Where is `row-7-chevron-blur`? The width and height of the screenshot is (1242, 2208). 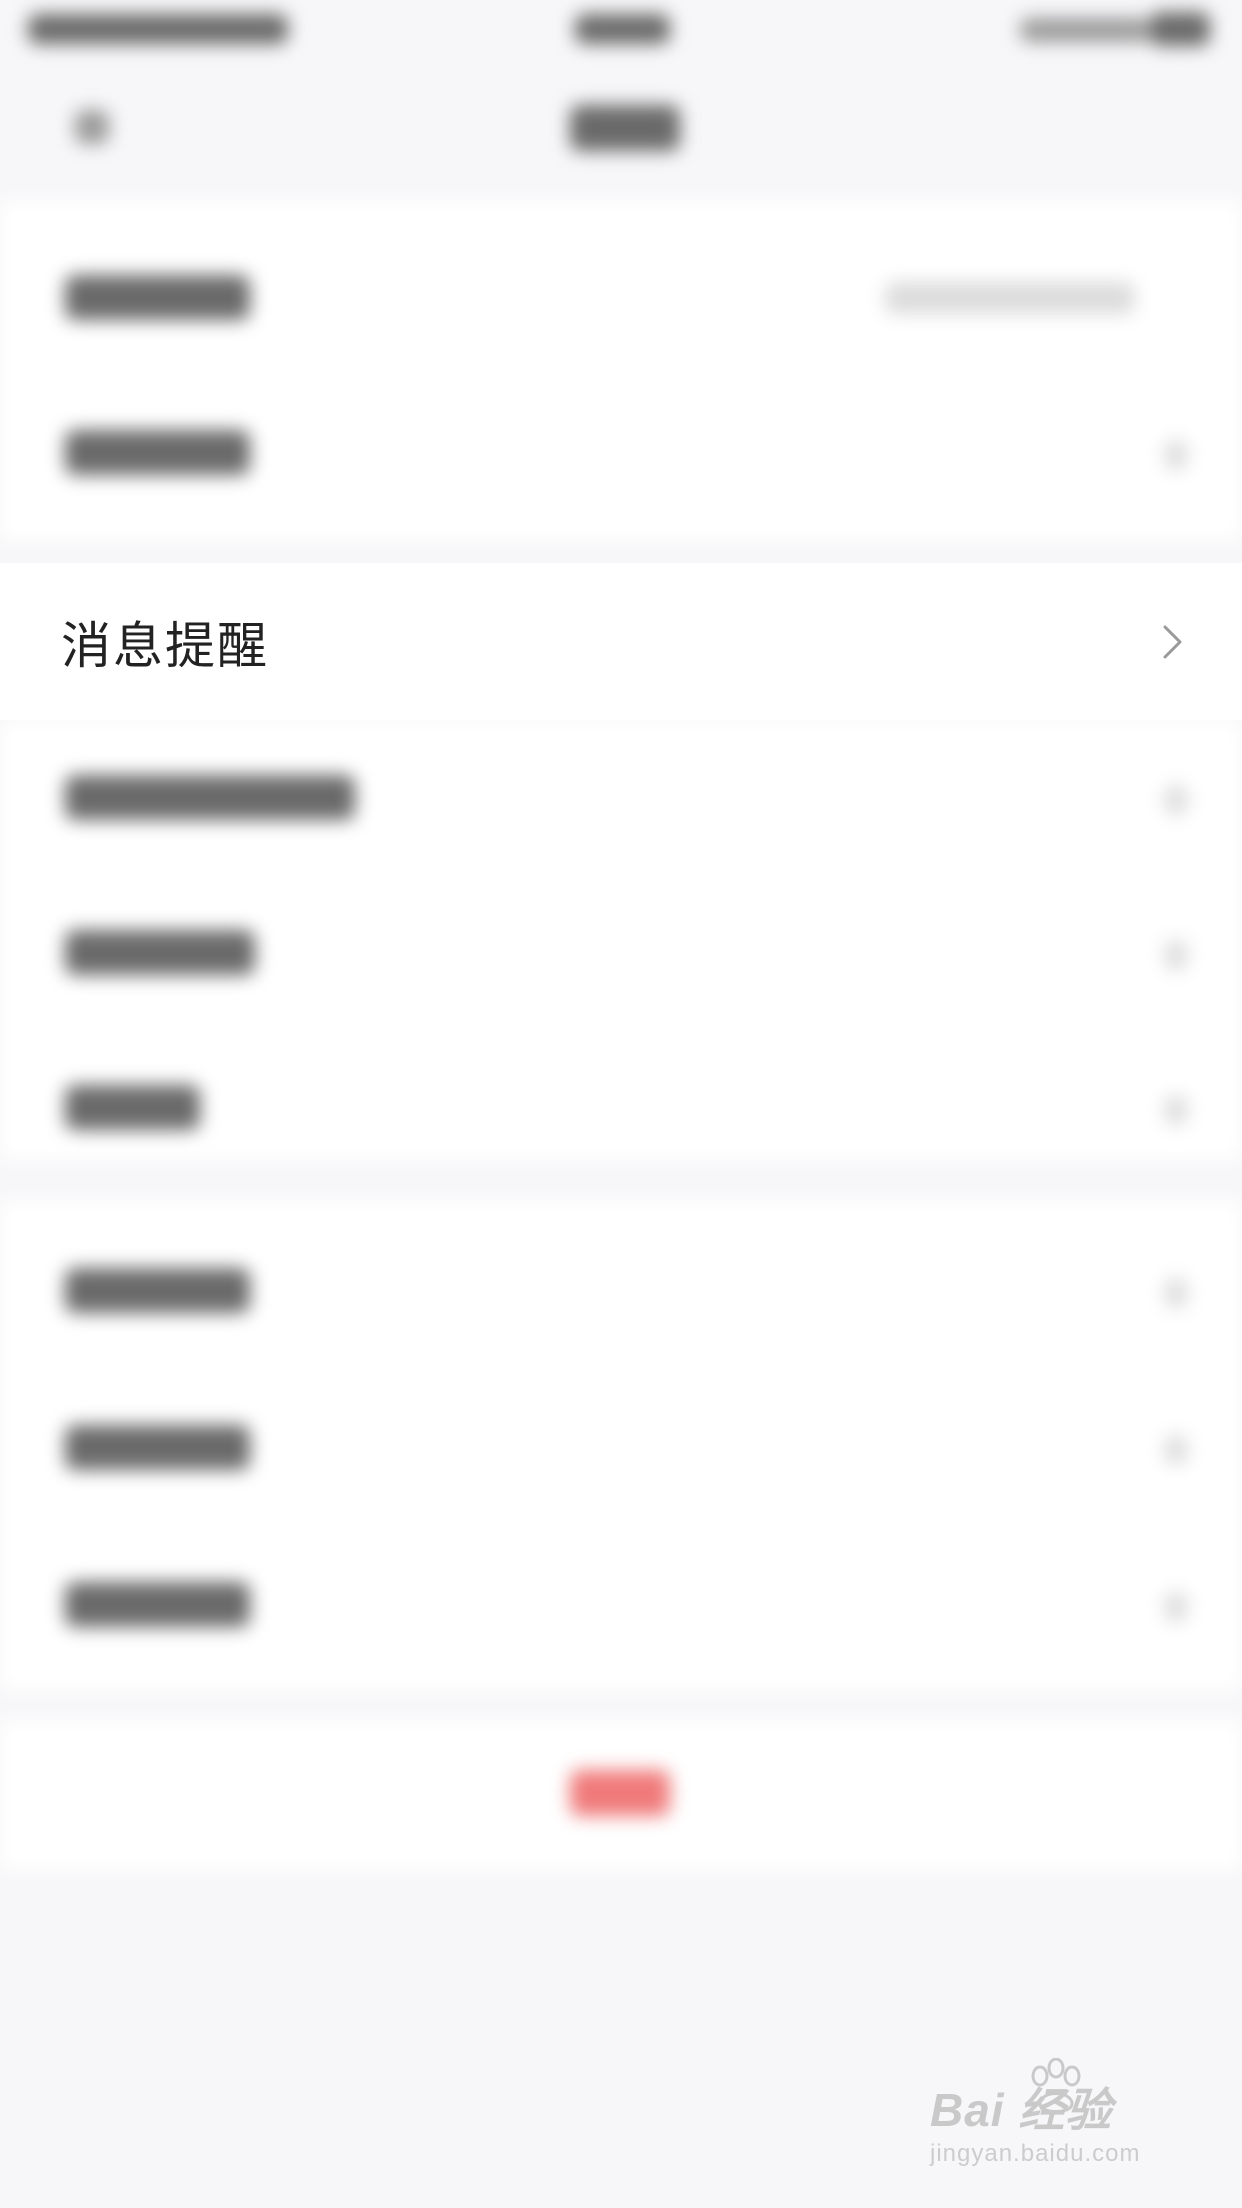
row-7-chevron-blur is located at coordinates (1176, 1293).